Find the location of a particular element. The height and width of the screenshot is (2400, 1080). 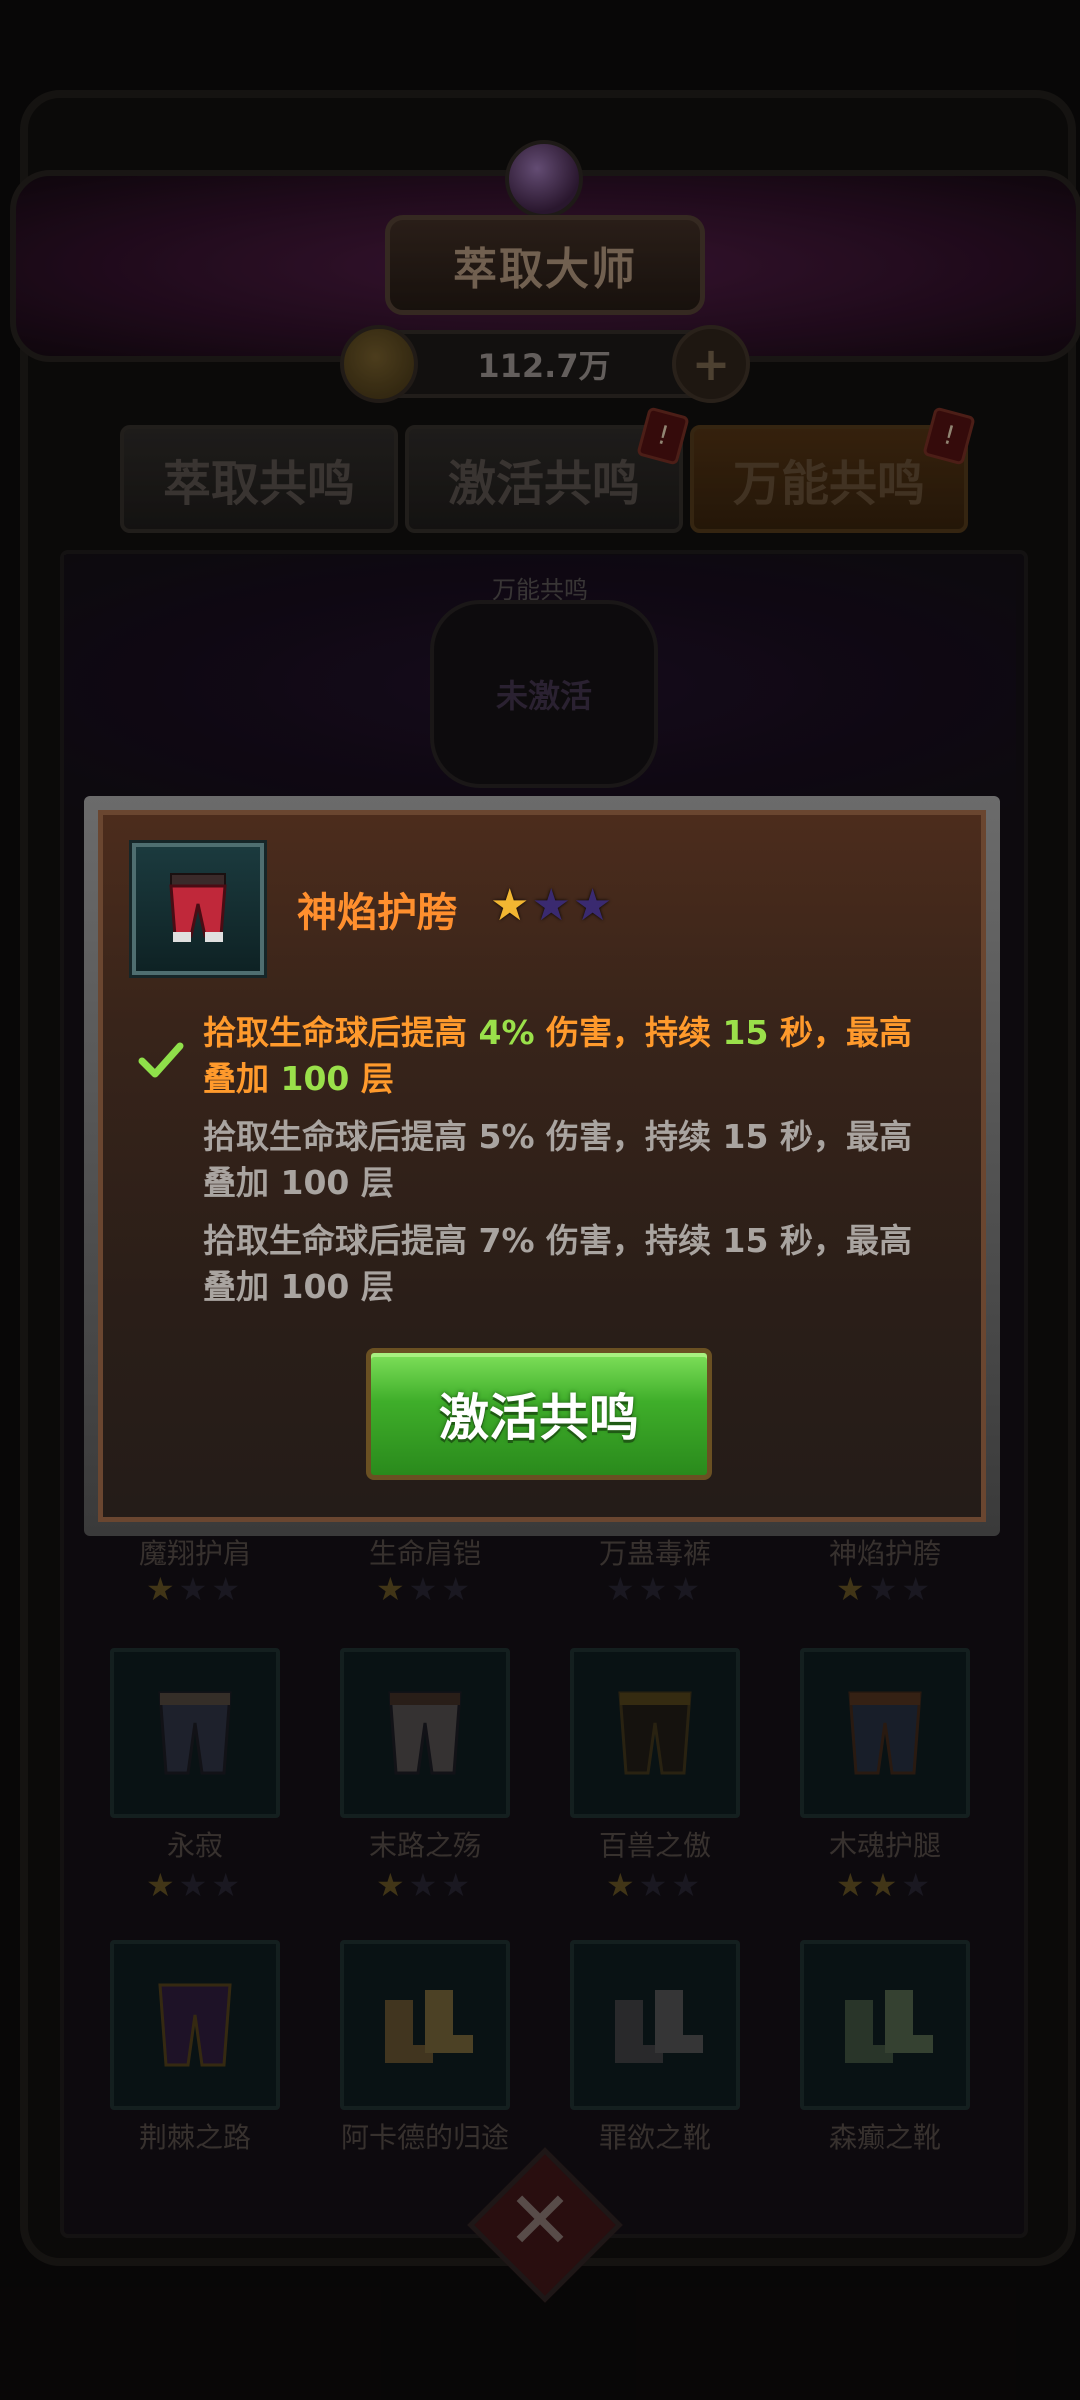

item-name: 神焰护胯 is located at coordinates (377, 913).